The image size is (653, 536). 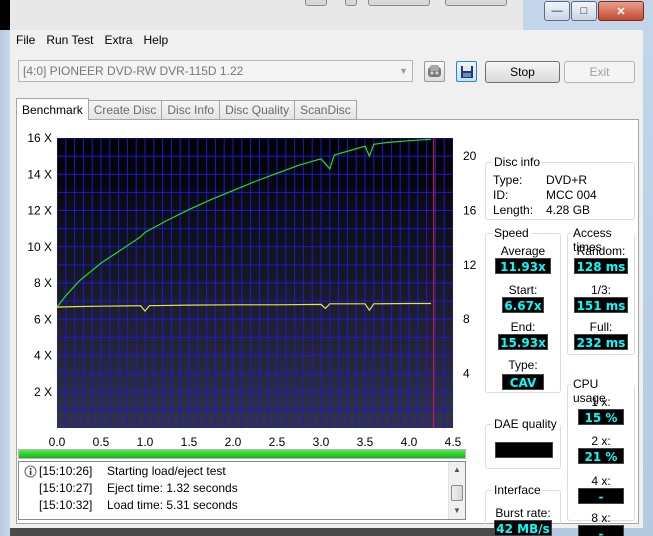 I want to click on eject-button, so click(x=434, y=71).